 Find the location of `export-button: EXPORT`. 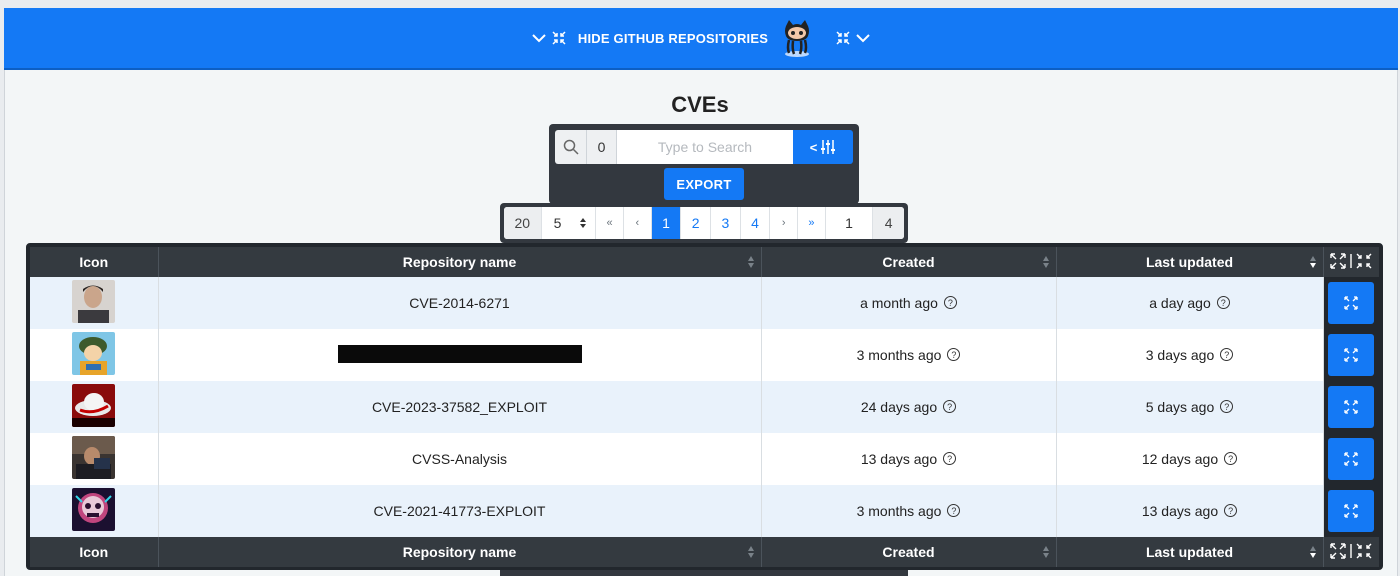

export-button: EXPORT is located at coordinates (704, 184).